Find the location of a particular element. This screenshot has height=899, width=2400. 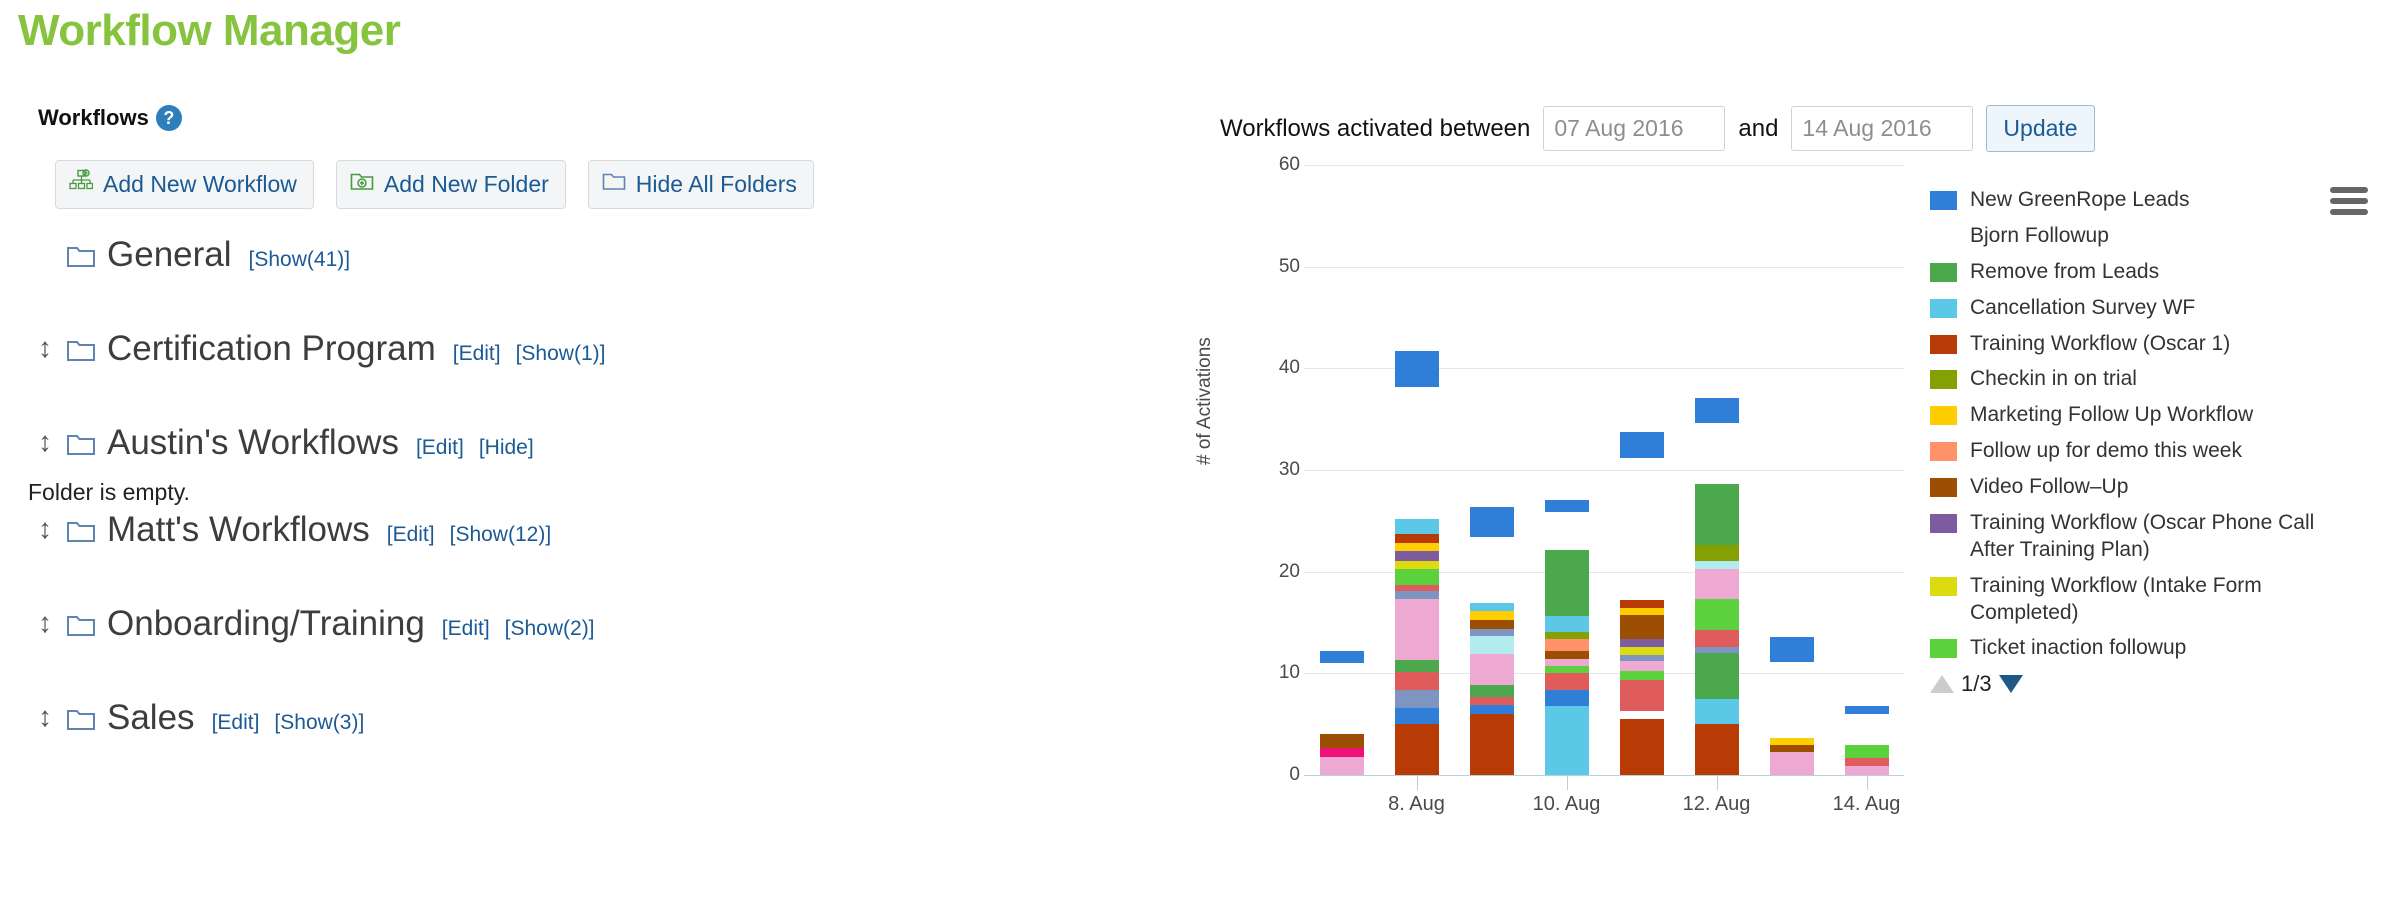

update-button: Update is located at coordinates (2040, 128).